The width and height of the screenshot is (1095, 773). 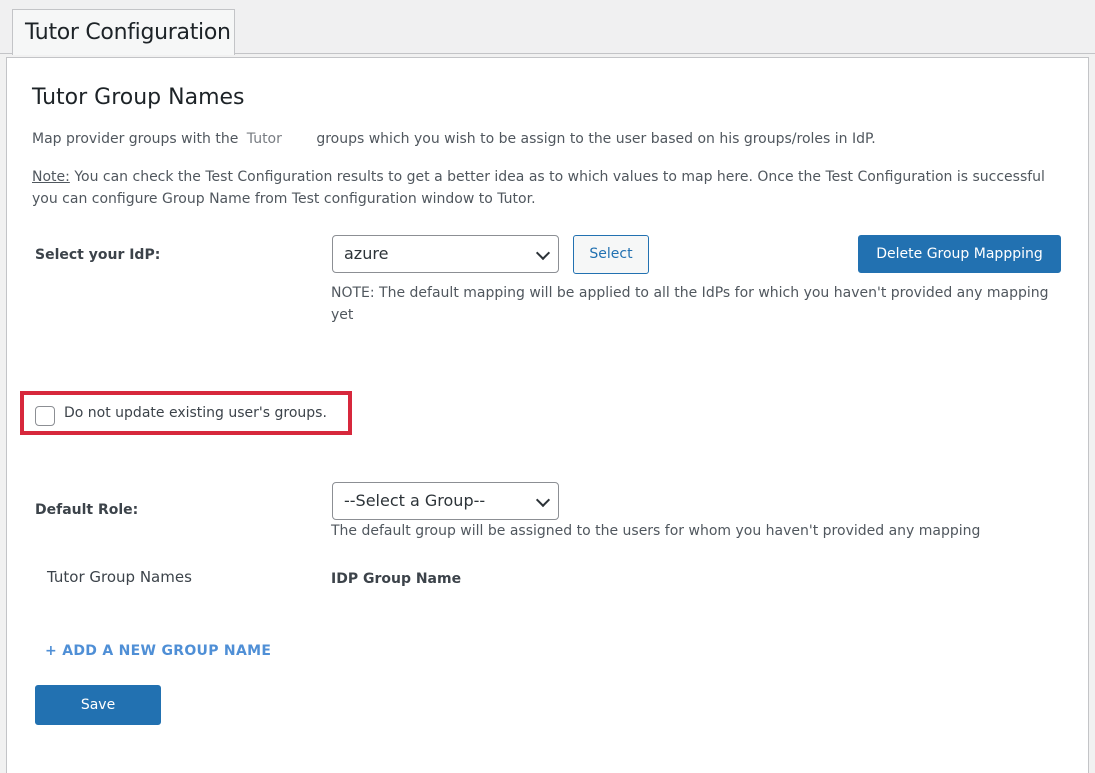 I want to click on idp-select-value: azure, so click(x=366, y=253).